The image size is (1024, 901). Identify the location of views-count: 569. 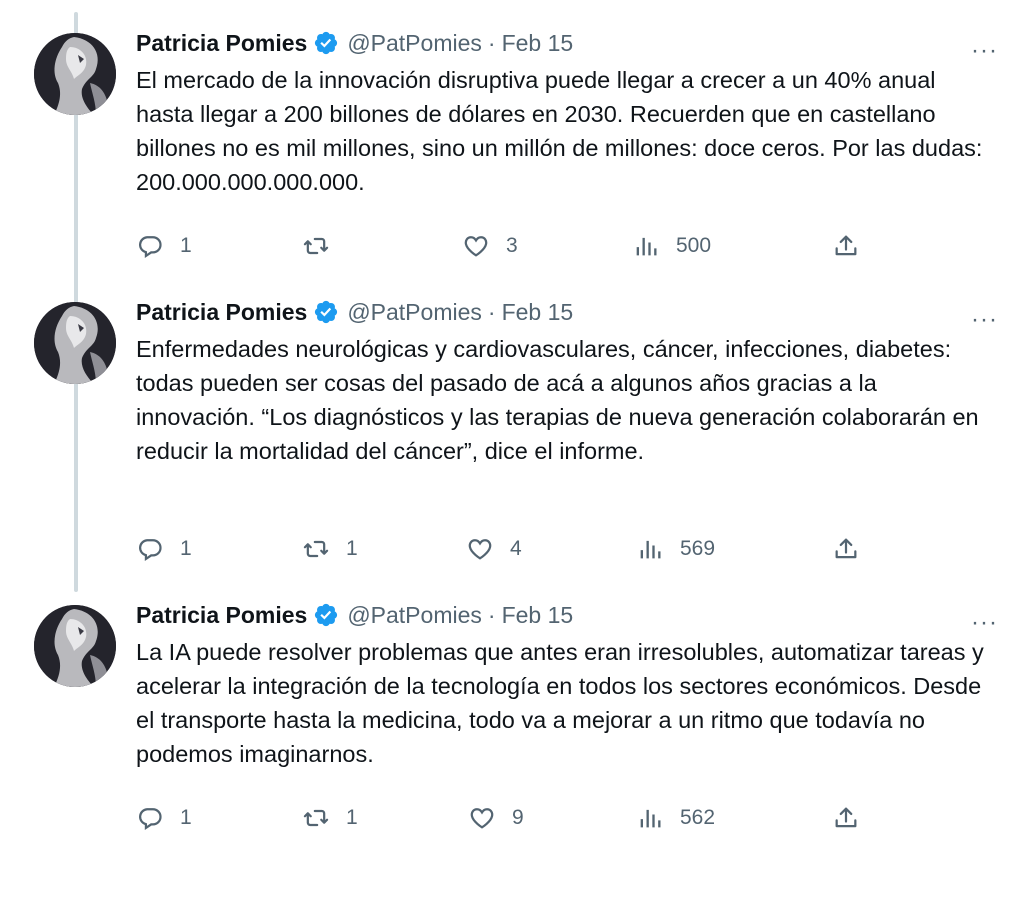
(698, 548).